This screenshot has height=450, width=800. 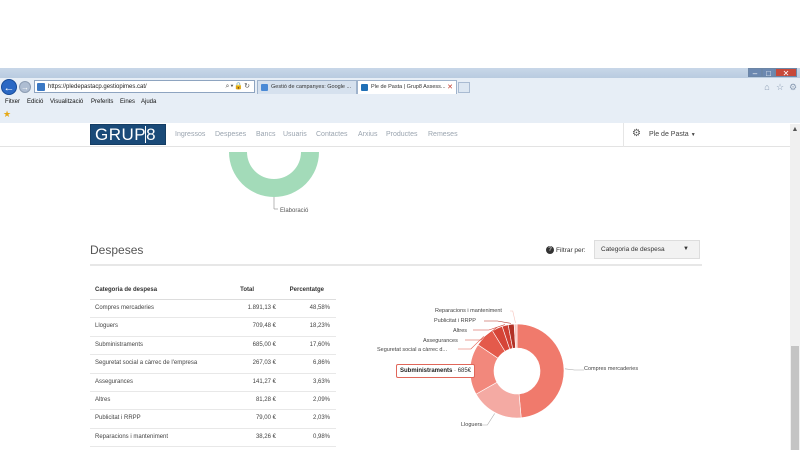 What do you see at coordinates (319, 344) in the screenshot?
I see `cell-percentage: 17,60%` at bounding box center [319, 344].